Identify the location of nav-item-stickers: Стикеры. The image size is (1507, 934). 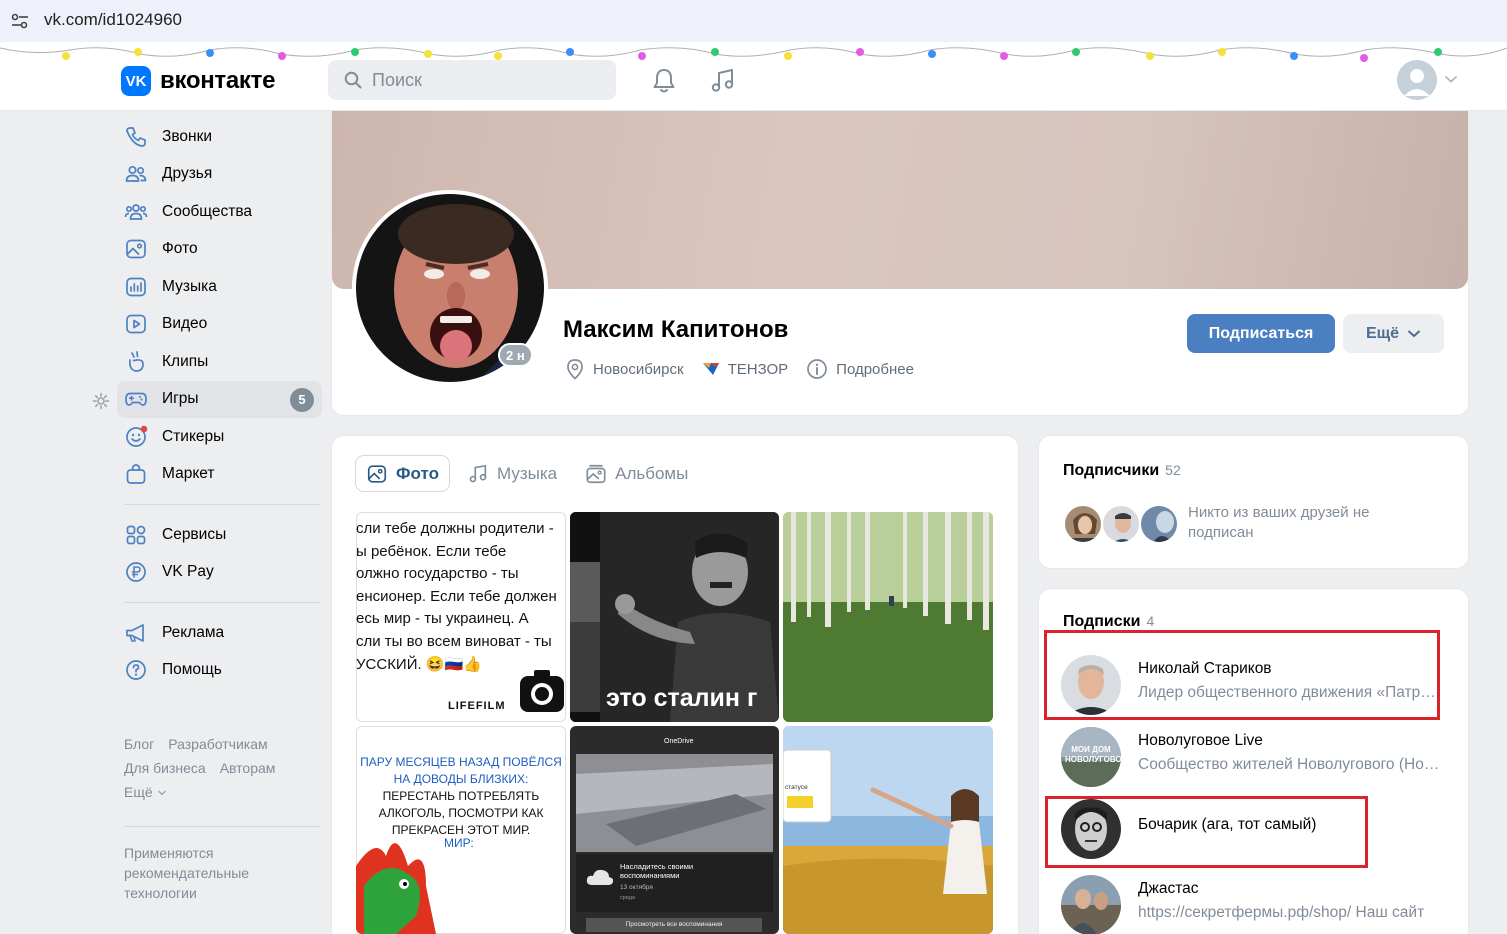
(219, 437).